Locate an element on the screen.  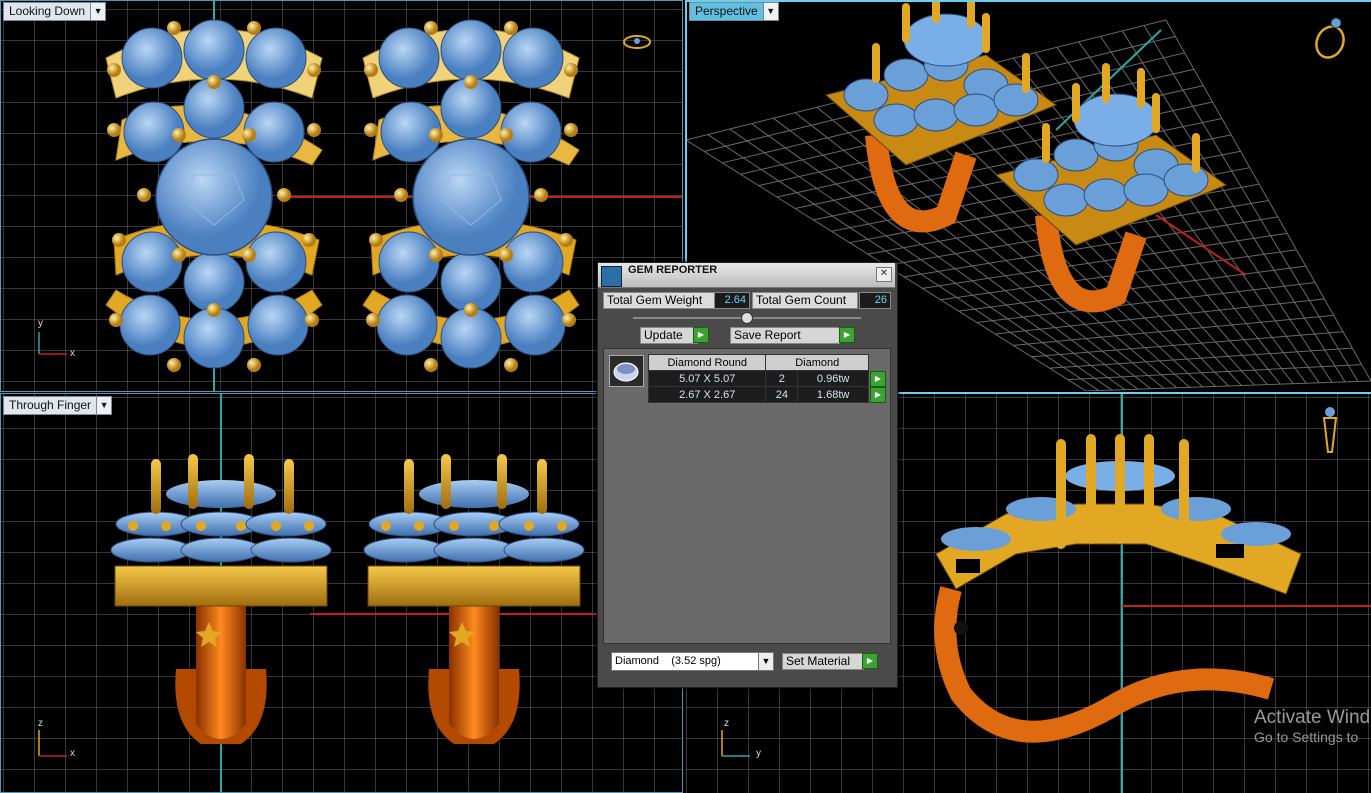
update-arrow-icon: ▶ is located at coordinates (701, 335).